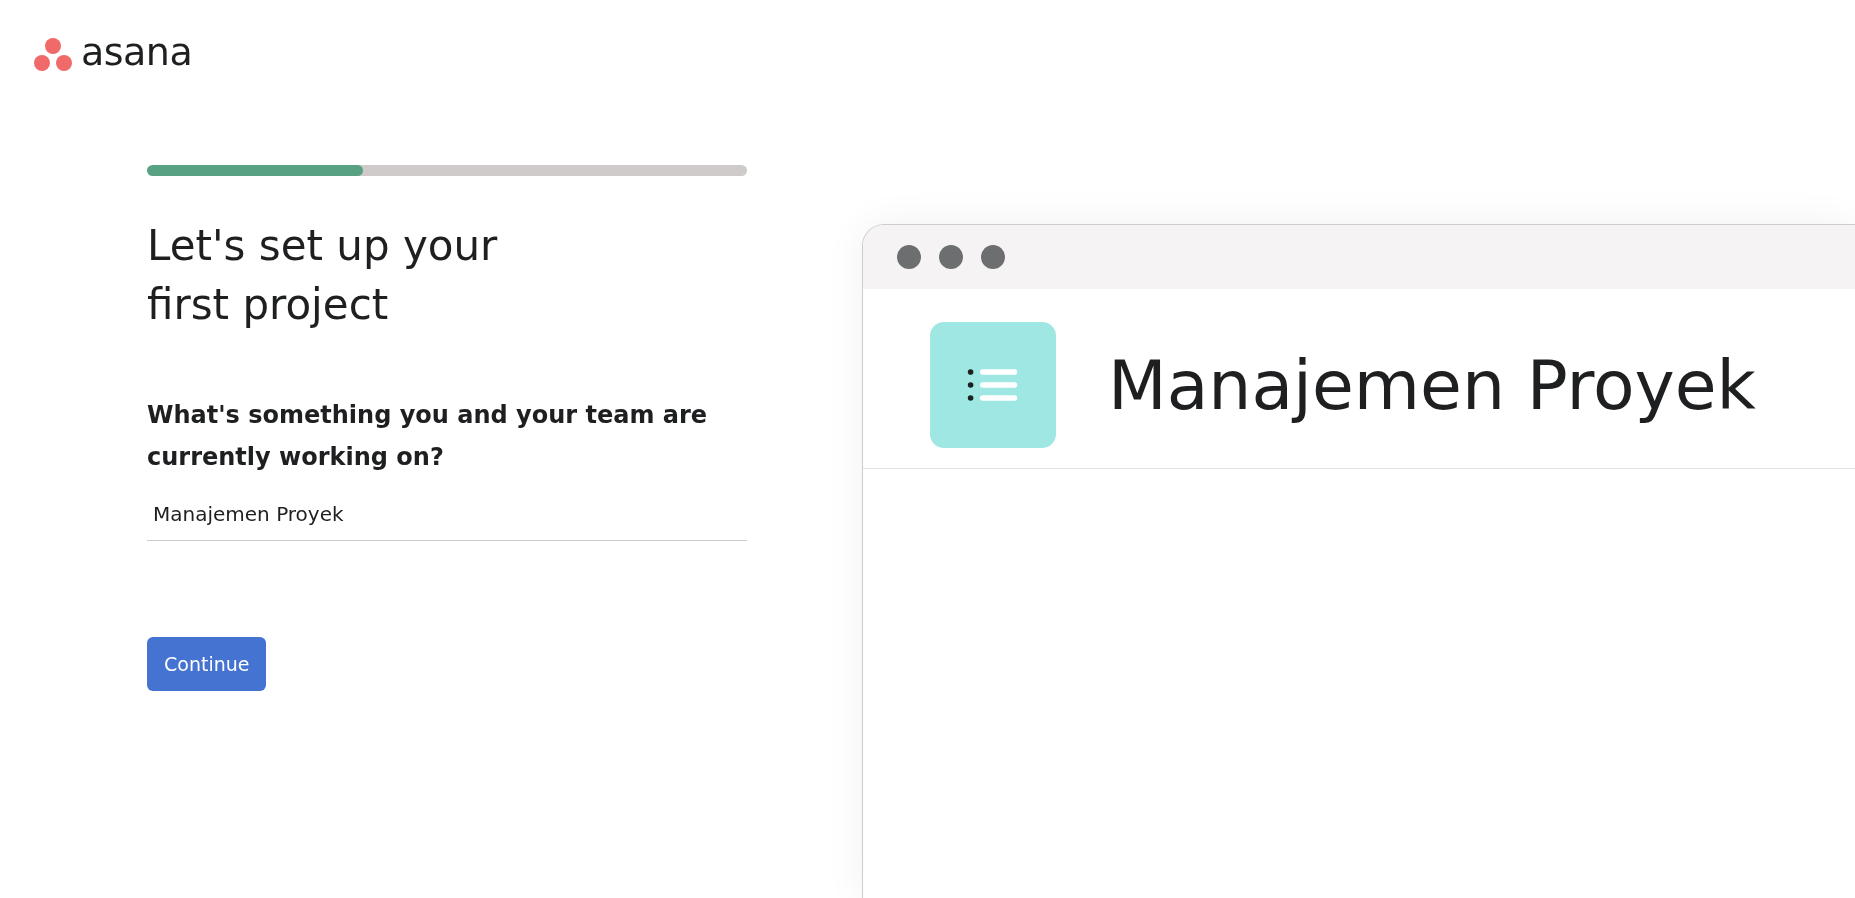 This screenshot has height=898, width=1855. I want to click on logo-text: asana, so click(137, 54).